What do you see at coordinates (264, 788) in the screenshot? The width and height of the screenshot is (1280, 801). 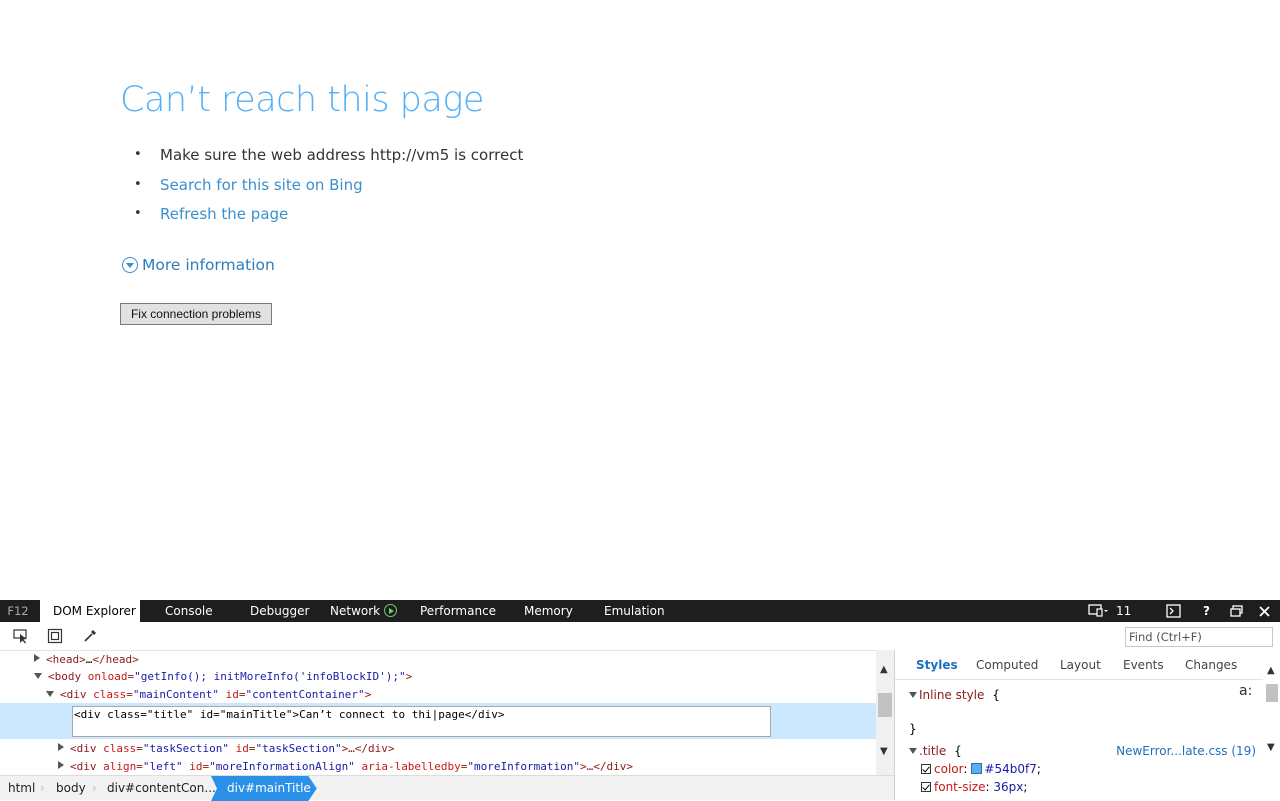 I see `breadcrumb-main-title: div#mainTitle` at bounding box center [264, 788].